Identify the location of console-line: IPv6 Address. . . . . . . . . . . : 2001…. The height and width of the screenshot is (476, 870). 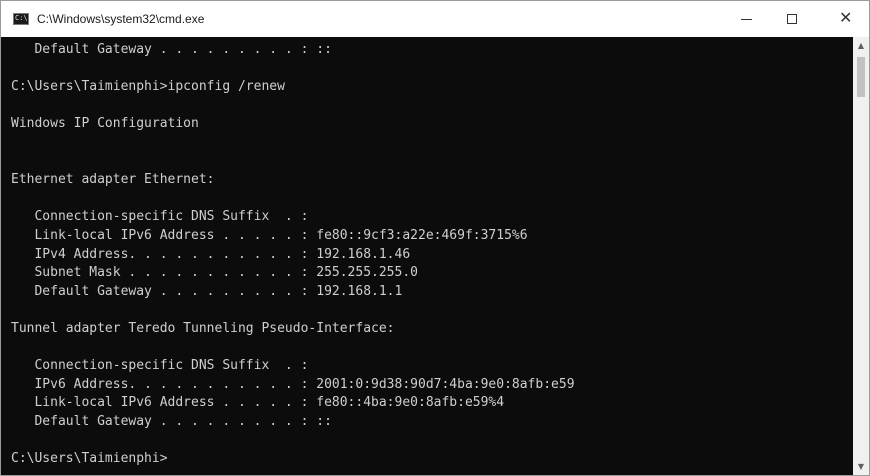
(293, 384).